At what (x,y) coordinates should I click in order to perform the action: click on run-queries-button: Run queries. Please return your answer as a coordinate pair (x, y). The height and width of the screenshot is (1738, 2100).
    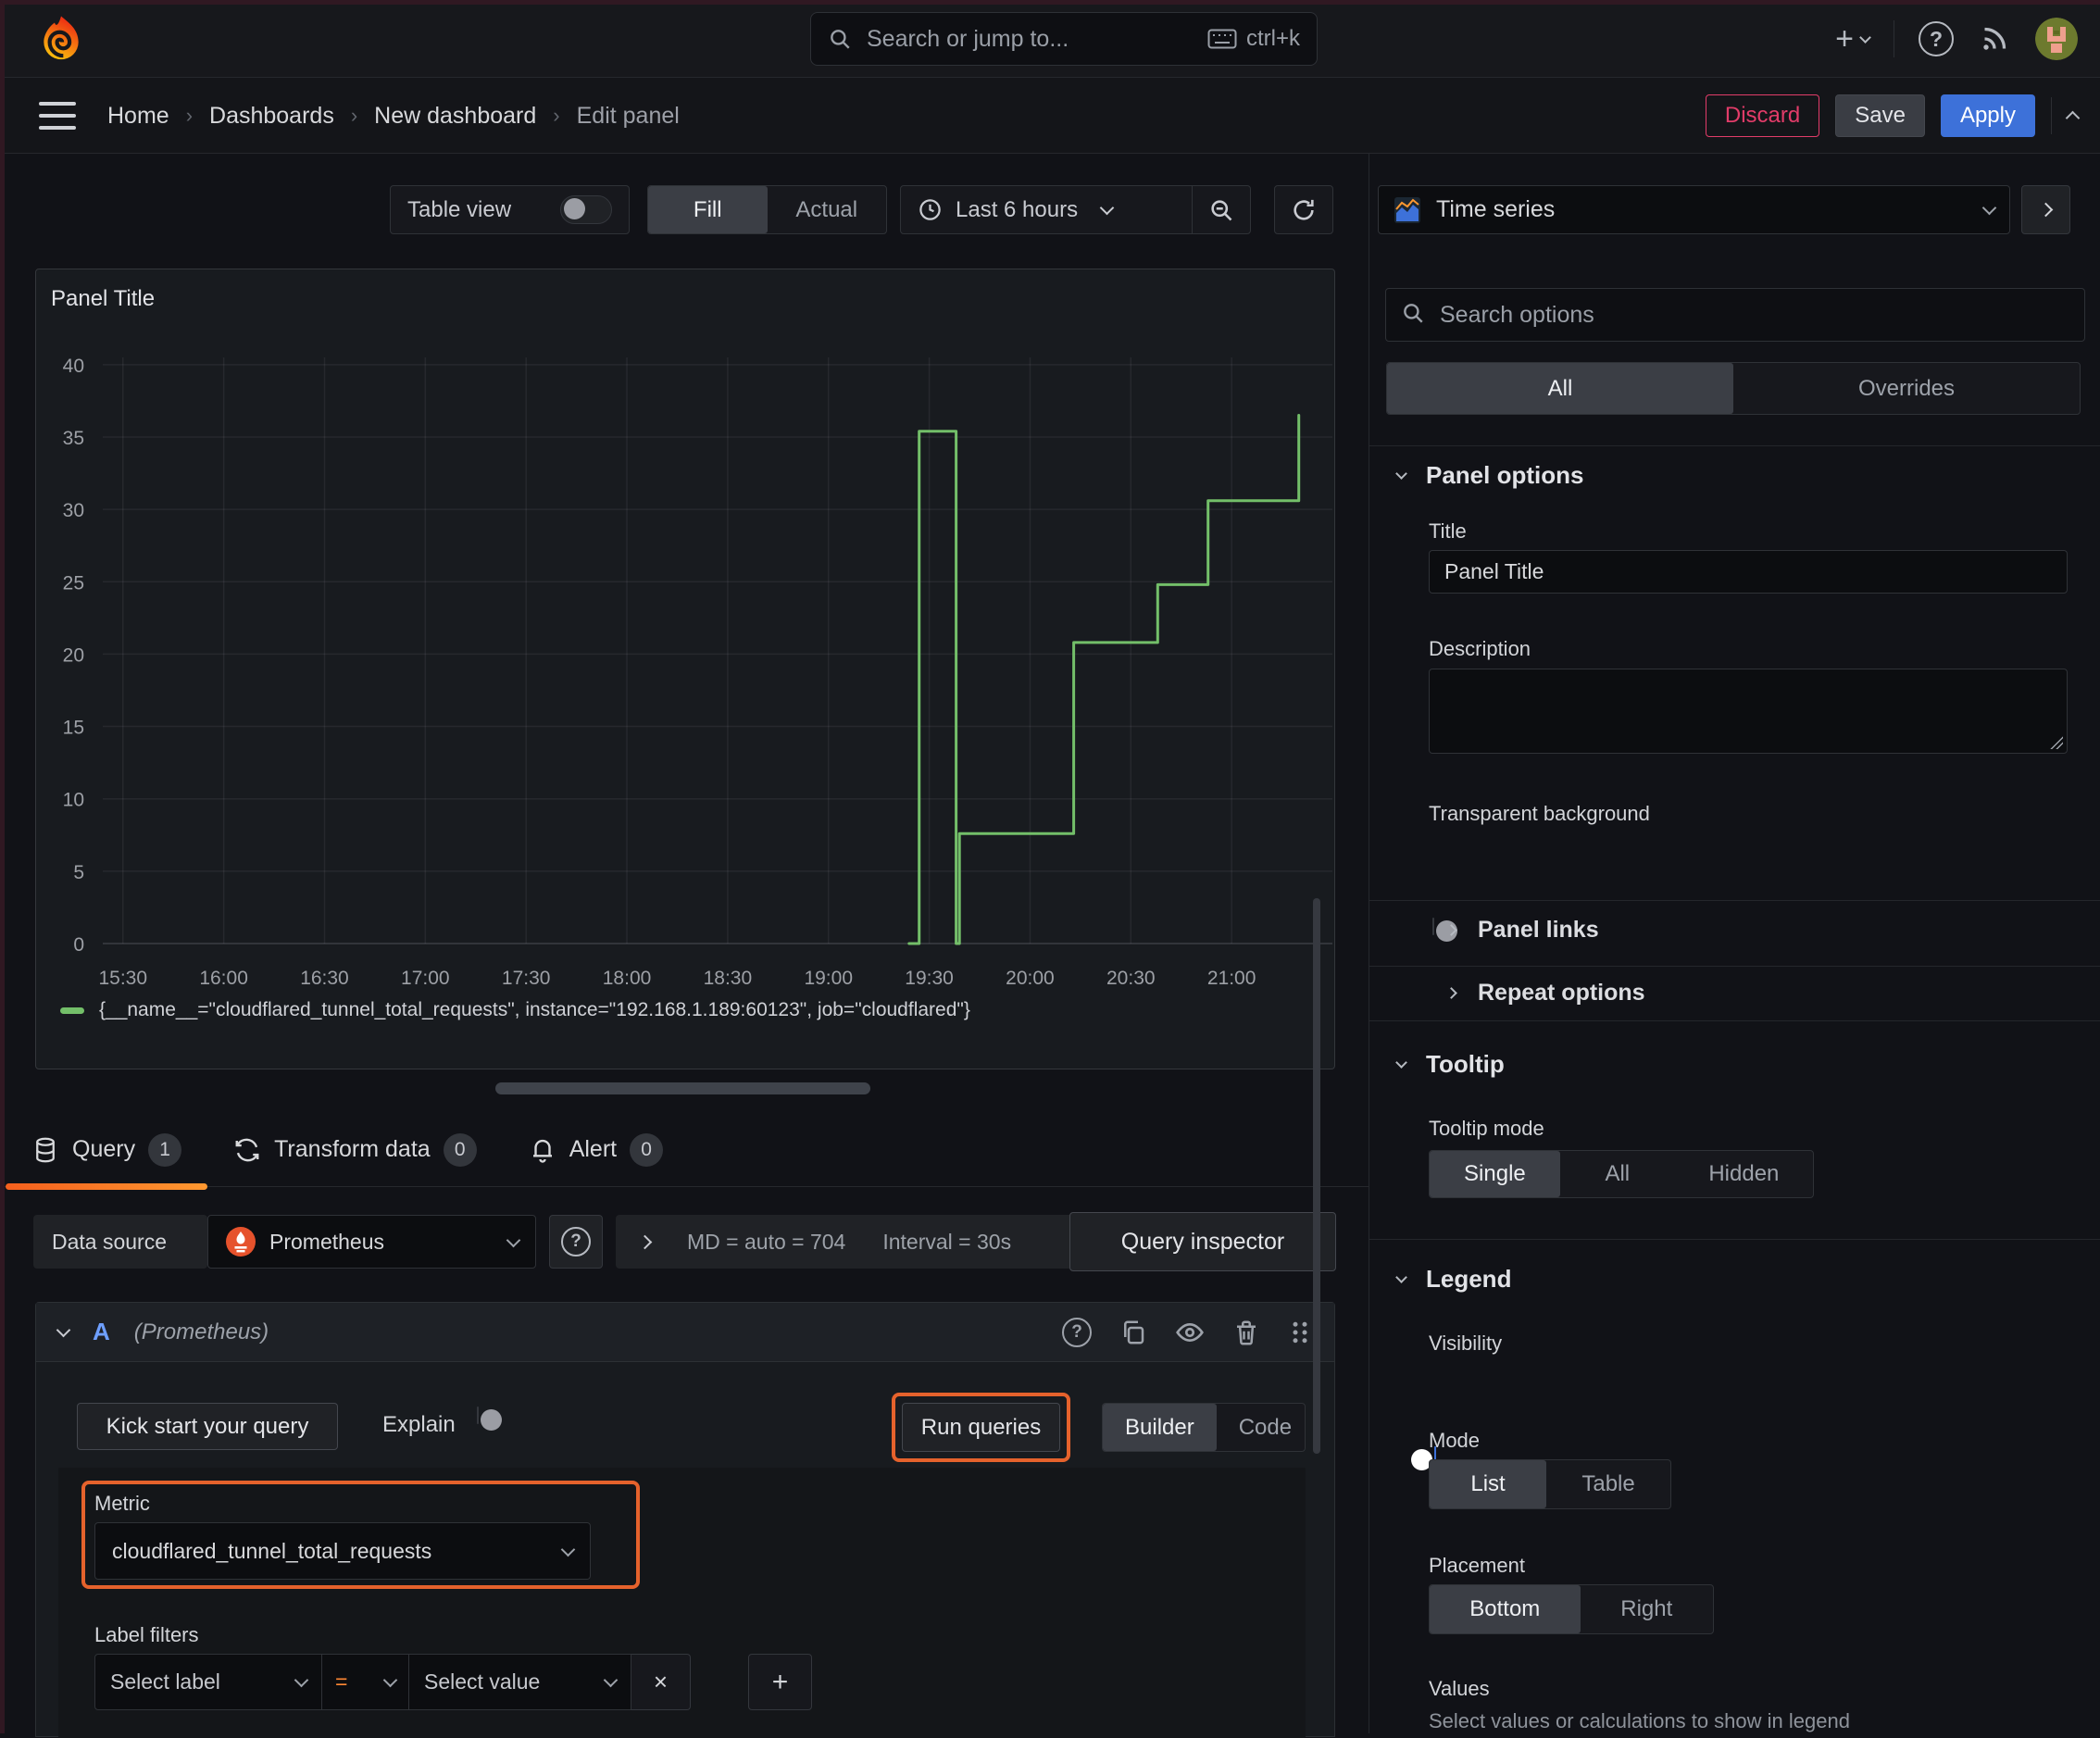
    Looking at the image, I should click on (981, 1428).